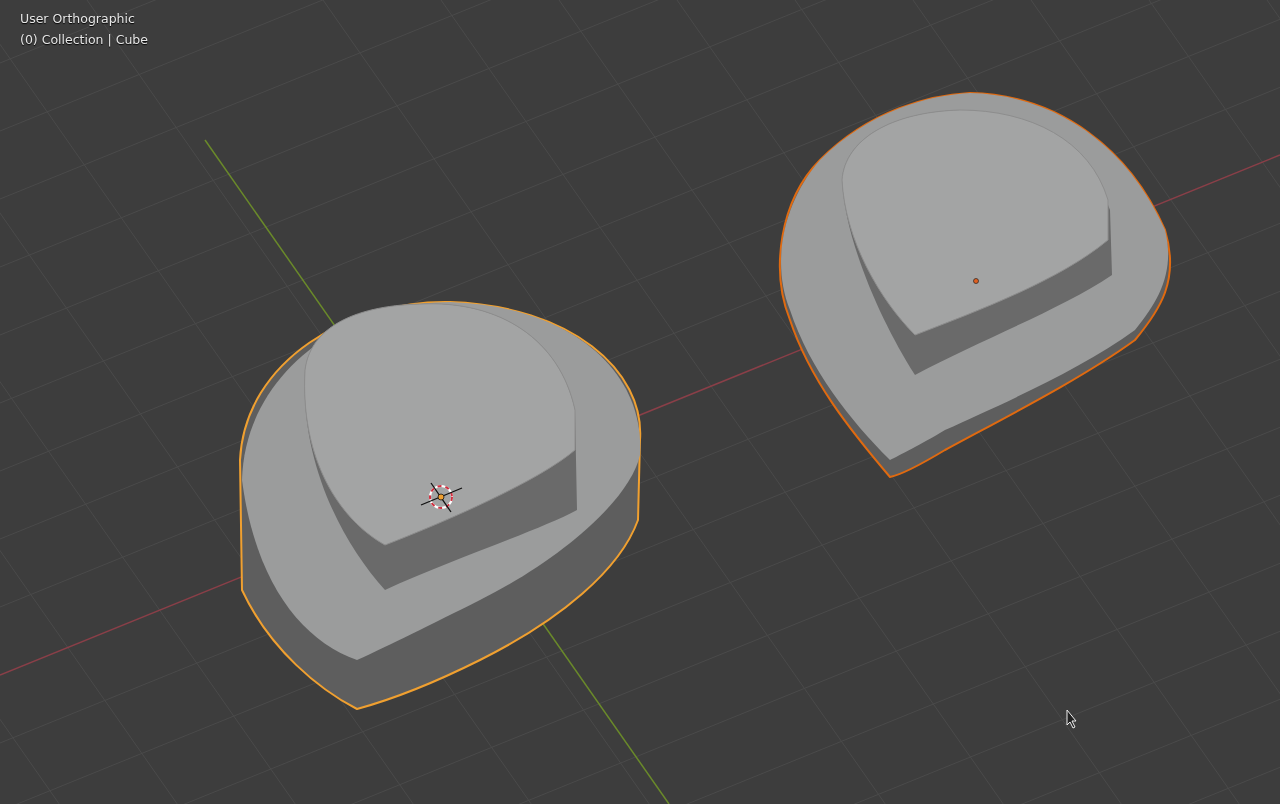 The height and width of the screenshot is (804, 1280). I want to click on origin-dot-icon, so click(976, 281).